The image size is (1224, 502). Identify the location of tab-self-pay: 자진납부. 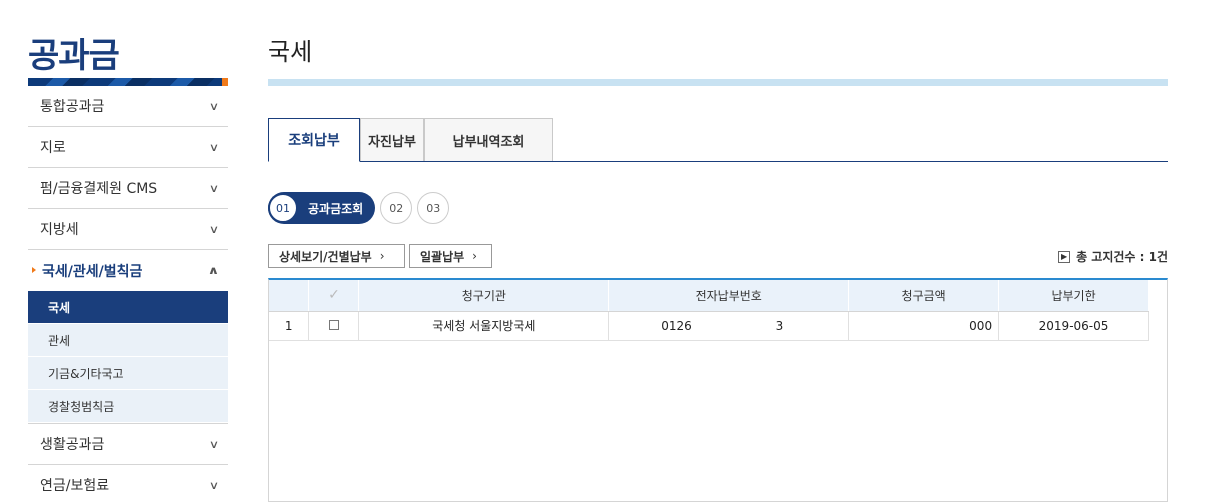
(392, 139).